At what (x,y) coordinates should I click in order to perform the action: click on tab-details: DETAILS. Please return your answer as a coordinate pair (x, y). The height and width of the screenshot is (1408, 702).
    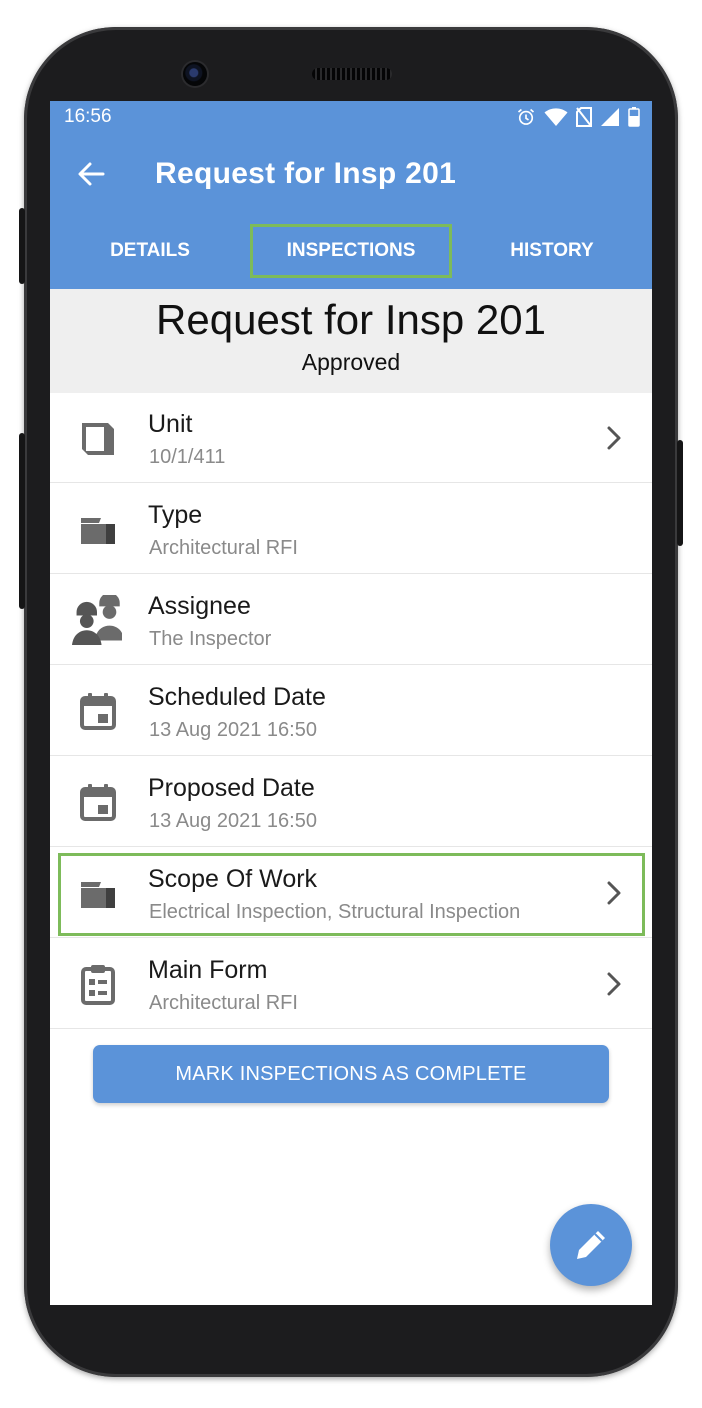
    Looking at the image, I should click on (150, 251).